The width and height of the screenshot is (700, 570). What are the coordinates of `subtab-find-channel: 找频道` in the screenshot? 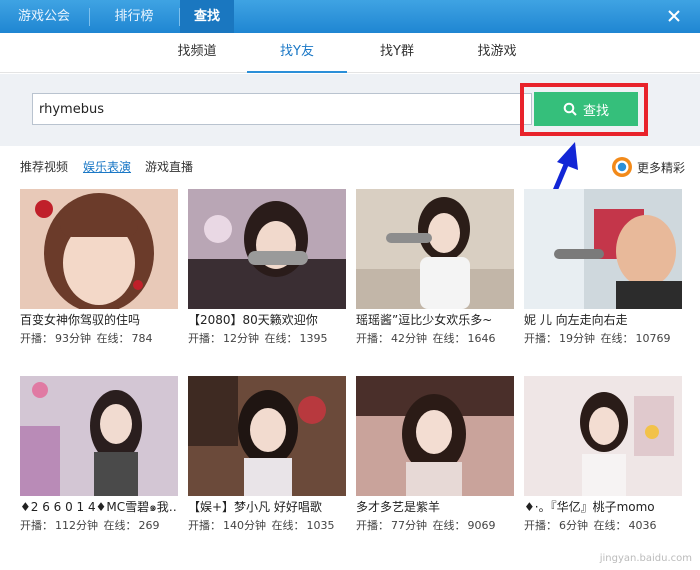 It's located at (197, 53).